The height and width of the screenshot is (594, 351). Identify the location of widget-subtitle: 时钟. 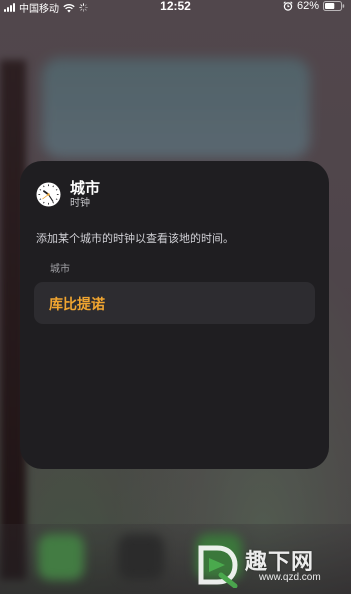
(80, 203).